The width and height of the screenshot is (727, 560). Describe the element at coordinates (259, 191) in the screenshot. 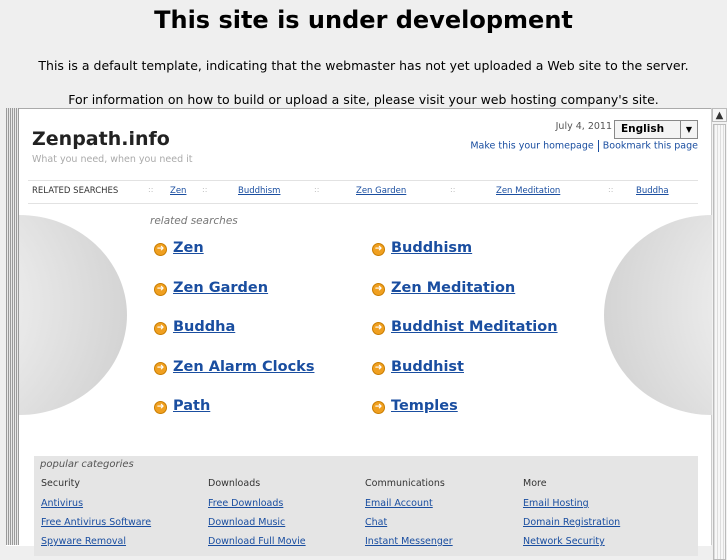

I see `related-bar-item: Buddhism` at that location.